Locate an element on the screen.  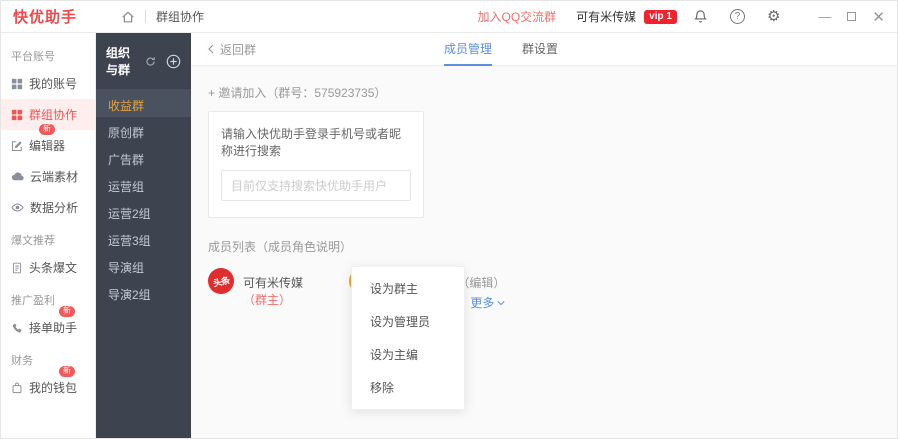
window-minimize-button: — is located at coordinates (824, 16).